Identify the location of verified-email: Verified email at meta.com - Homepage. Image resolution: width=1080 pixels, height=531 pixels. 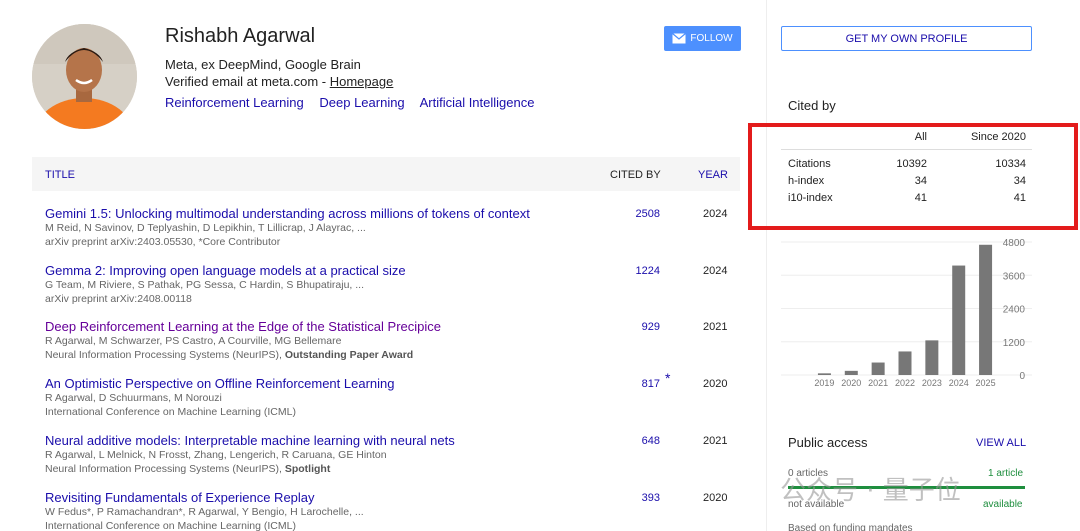
(279, 81).